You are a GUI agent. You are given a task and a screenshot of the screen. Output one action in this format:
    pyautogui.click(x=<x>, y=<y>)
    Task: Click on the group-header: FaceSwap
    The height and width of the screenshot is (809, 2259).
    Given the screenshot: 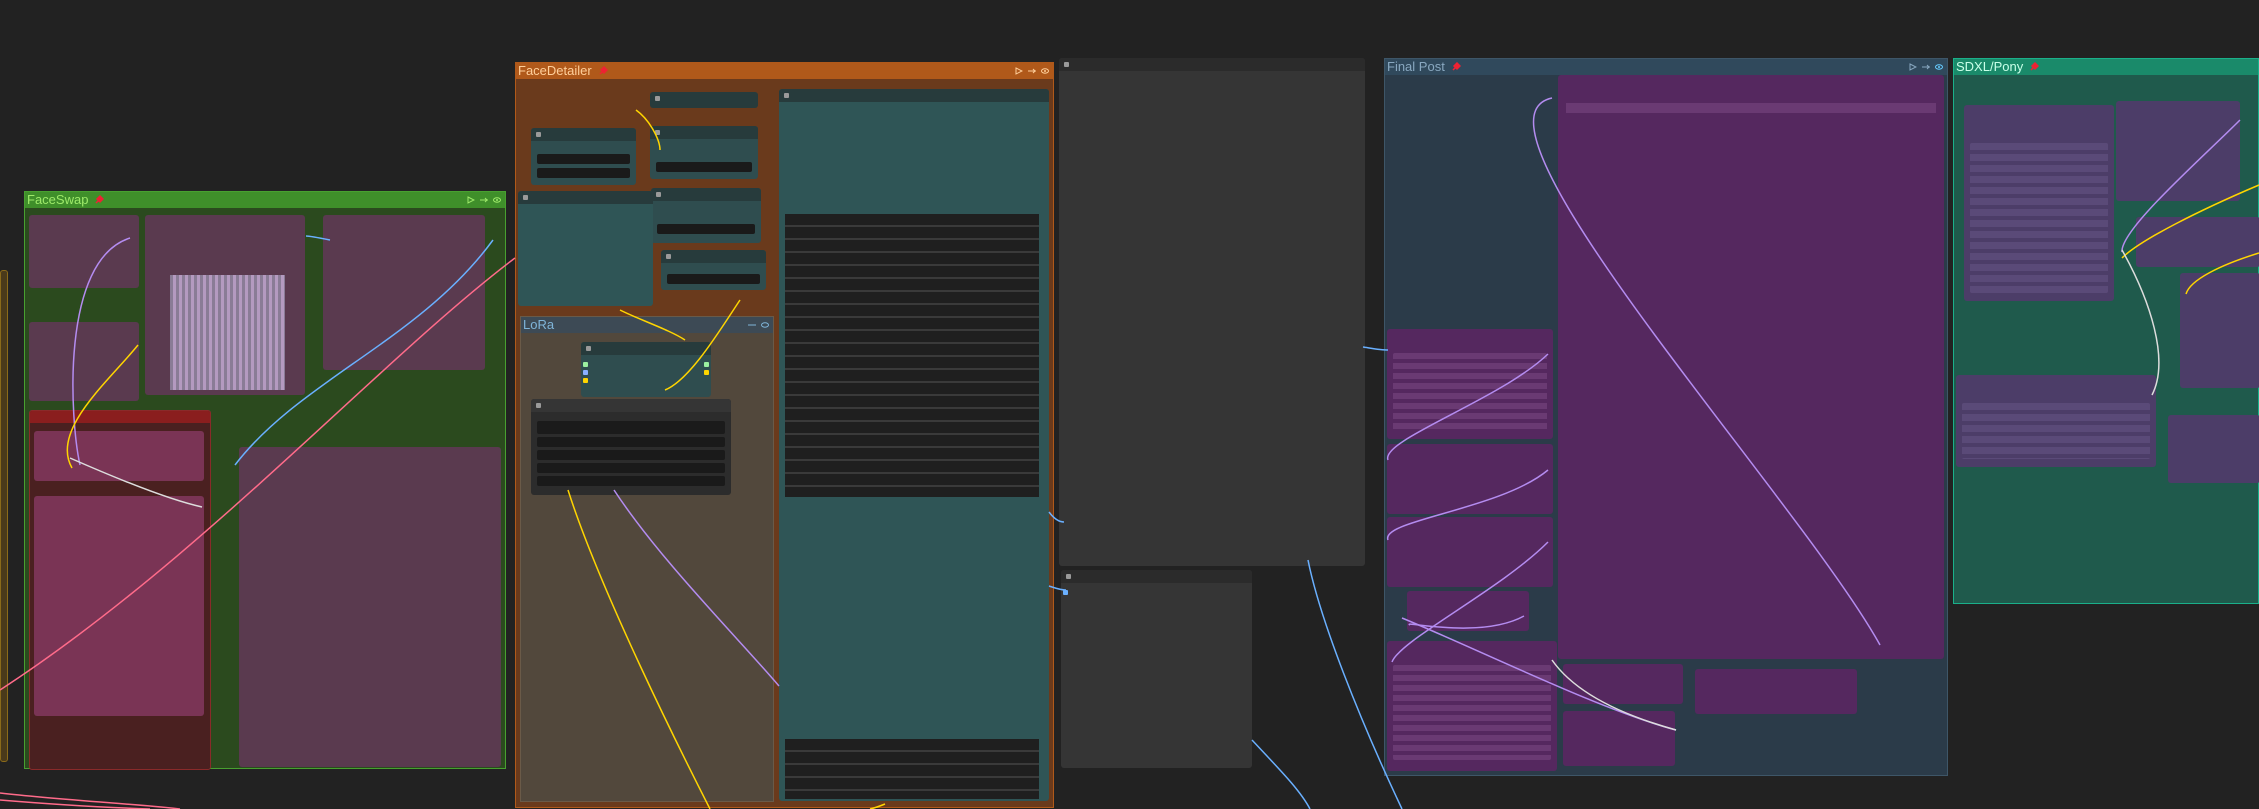 What is the action you would take?
    pyautogui.click(x=265, y=200)
    